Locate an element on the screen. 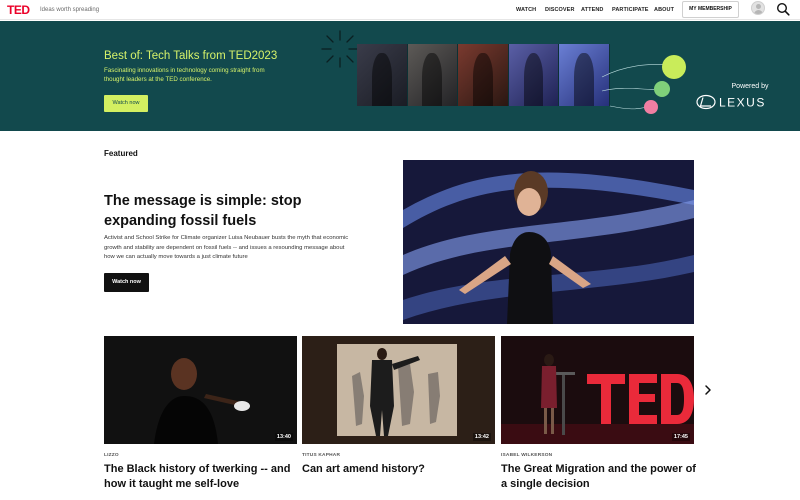 Image resolution: width=800 pixels, height=500 pixels. speaker-photo-strip is located at coordinates (483, 75).